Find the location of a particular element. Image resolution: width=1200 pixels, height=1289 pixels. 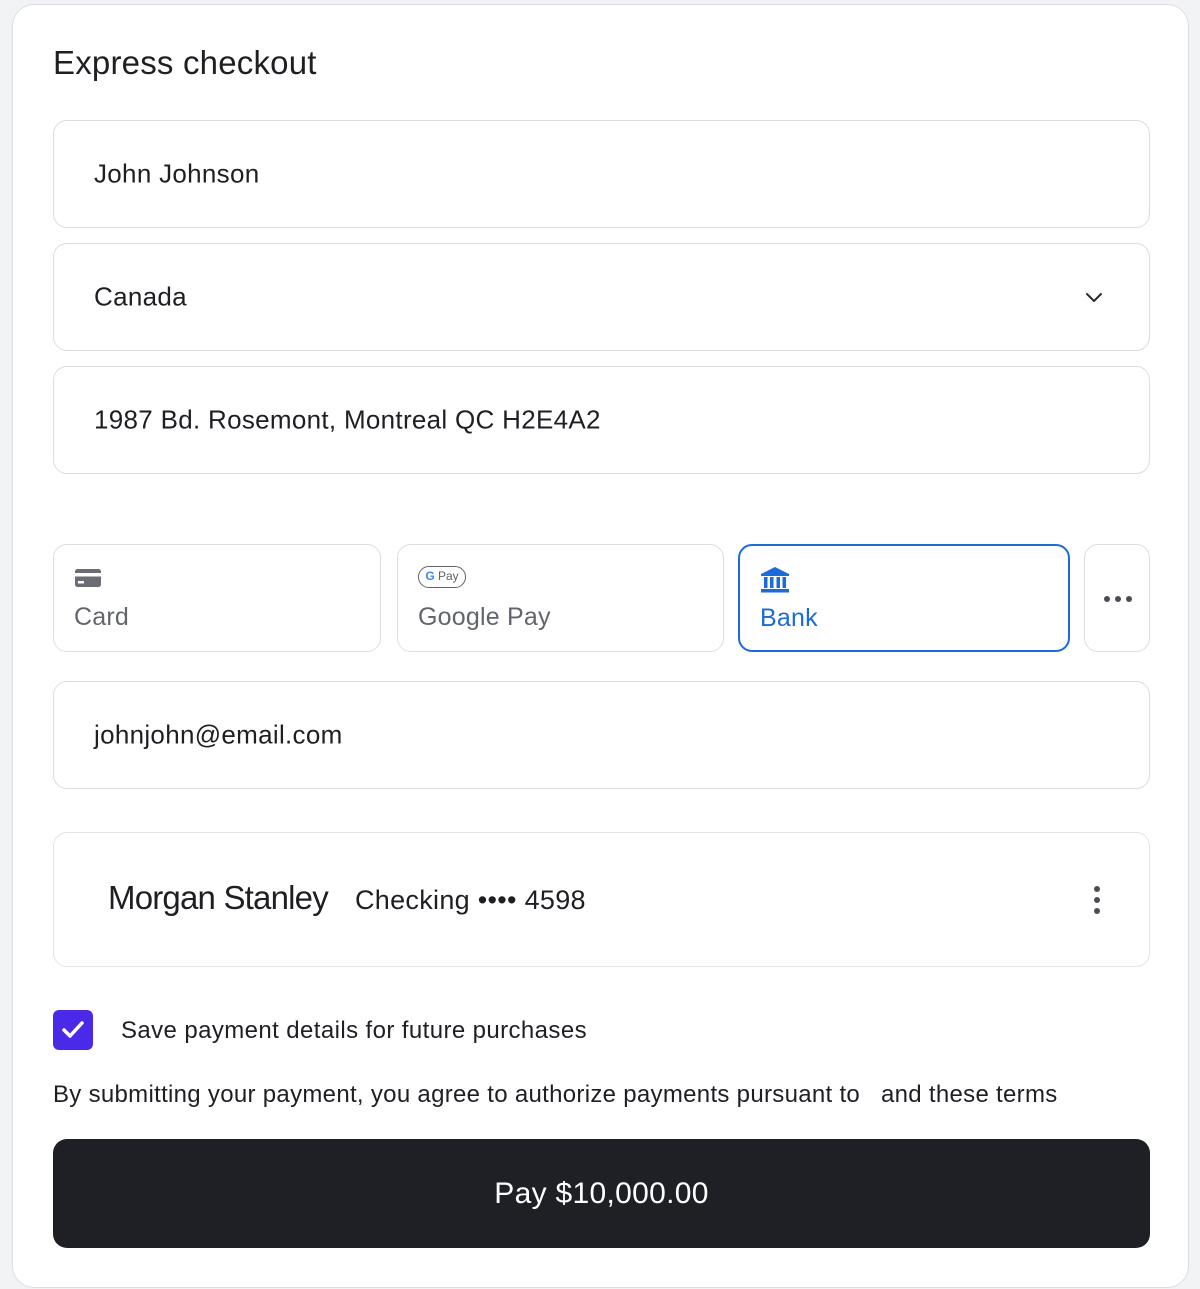

google-pay-icon: G Pay is located at coordinates (442, 577).